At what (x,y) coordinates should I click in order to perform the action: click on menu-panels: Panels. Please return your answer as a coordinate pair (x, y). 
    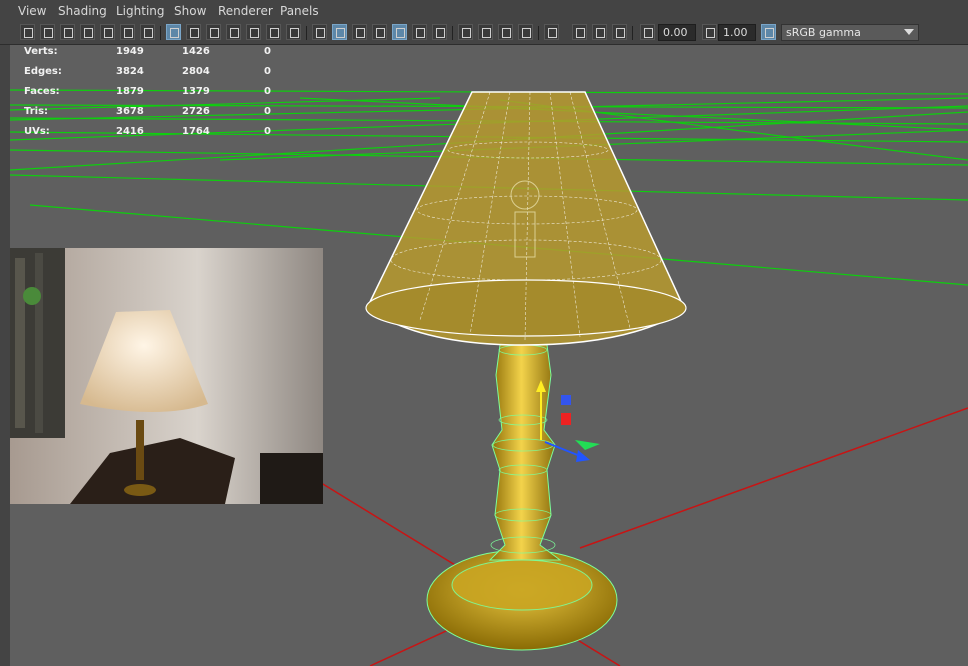
    Looking at the image, I should click on (299, 11).